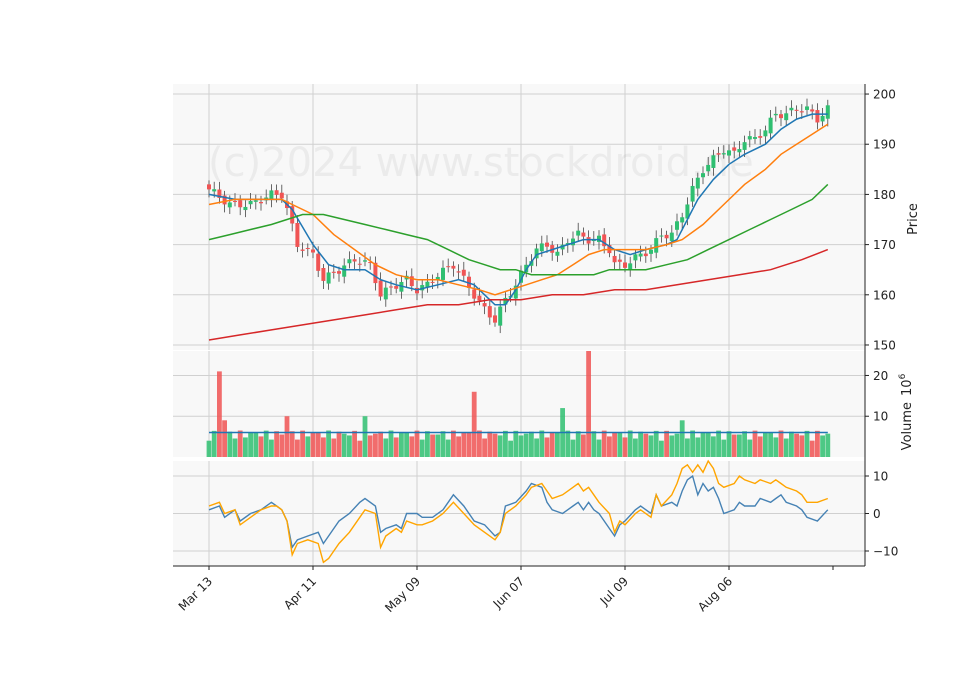 The image size is (960, 690). Describe the element at coordinates (402, 594) in the screenshot. I see `xtick-label: May 09` at that location.